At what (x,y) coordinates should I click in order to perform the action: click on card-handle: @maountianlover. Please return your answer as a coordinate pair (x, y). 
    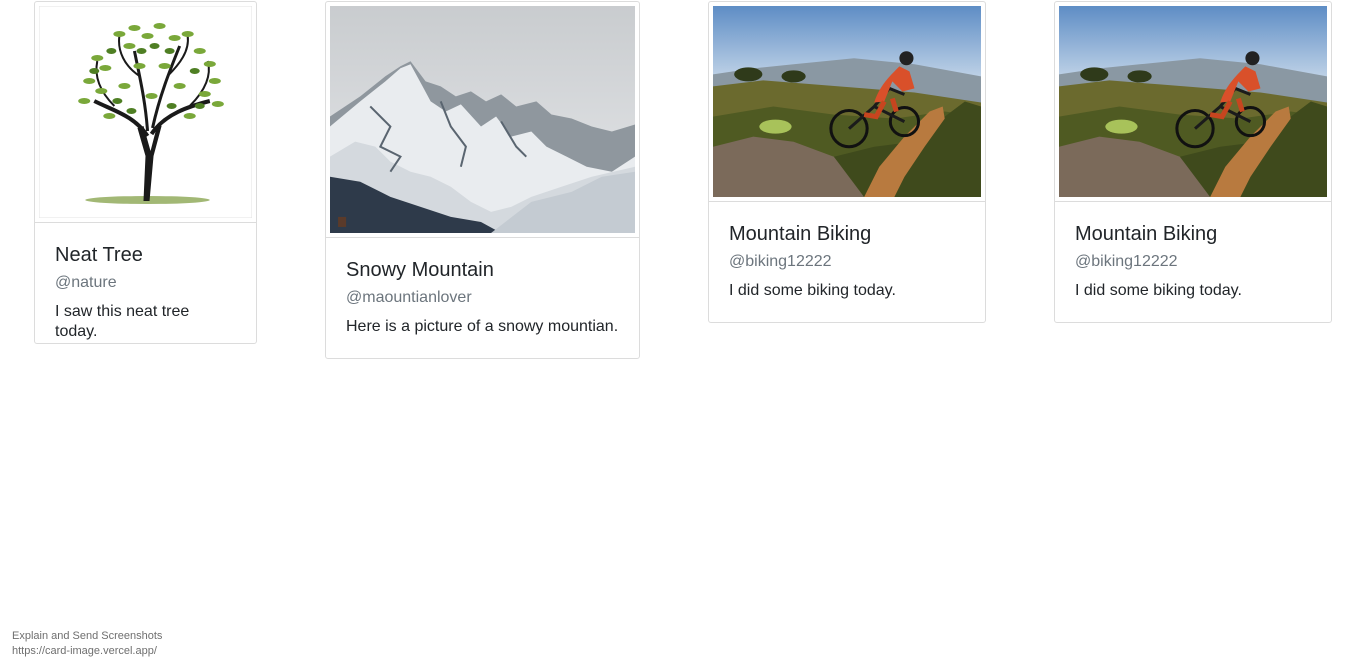
    Looking at the image, I should click on (409, 297).